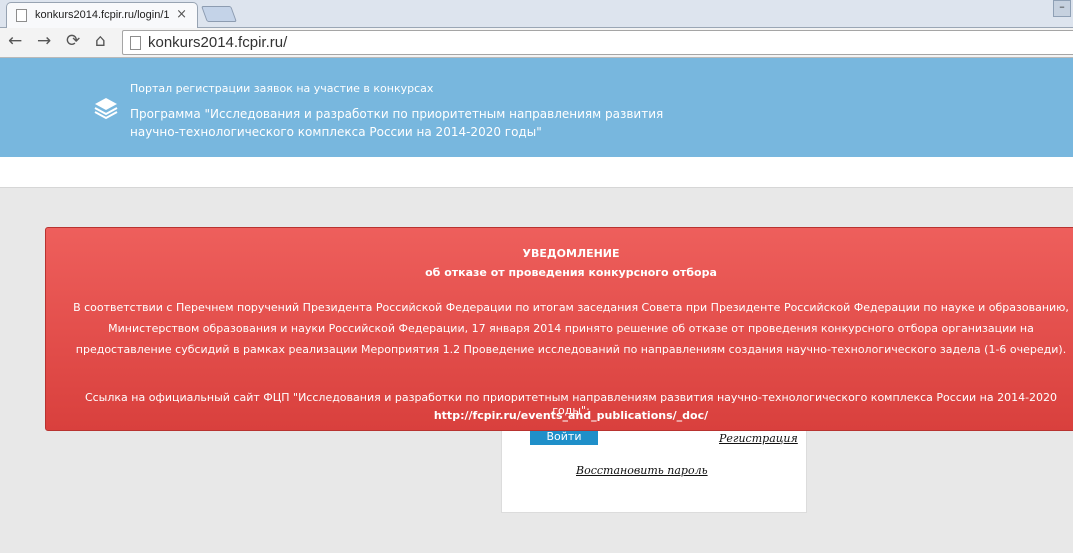 Image resolution: width=1073 pixels, height=553 pixels. What do you see at coordinates (217, 42) in the screenshot?
I see `address-url: konkurs2014.fcpir.ru/` at bounding box center [217, 42].